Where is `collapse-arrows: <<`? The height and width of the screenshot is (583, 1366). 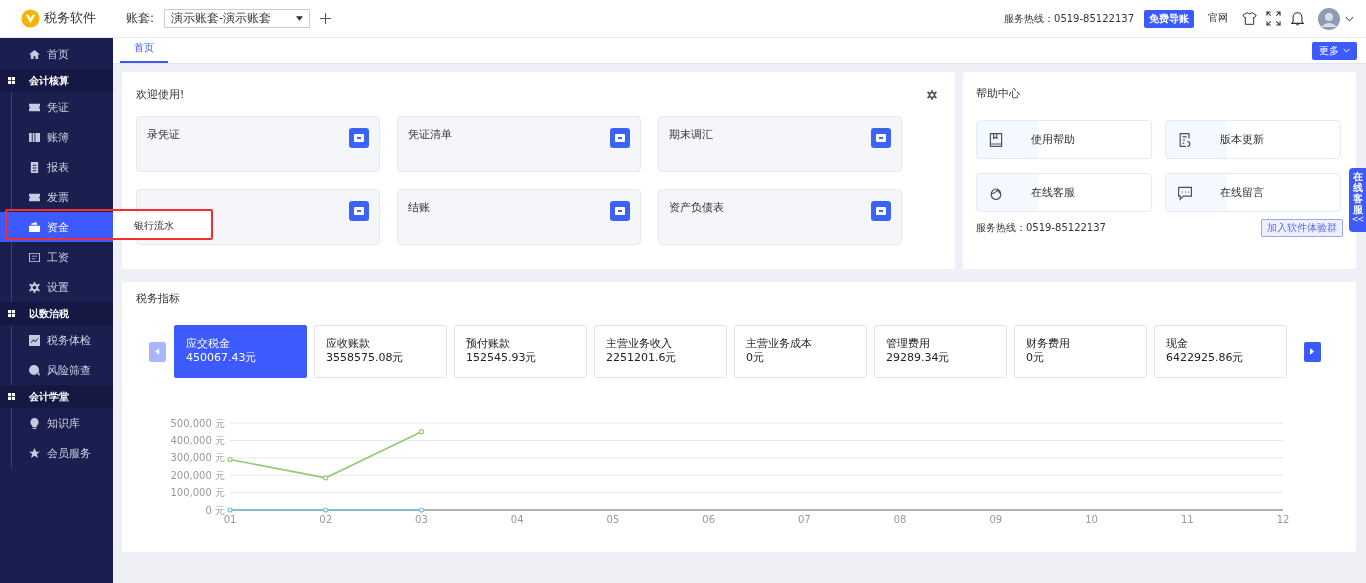 collapse-arrows: << is located at coordinates (1357, 219).